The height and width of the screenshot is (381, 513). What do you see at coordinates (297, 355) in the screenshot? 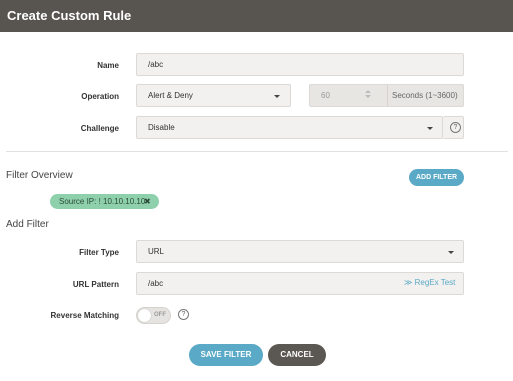
I see `cancel-button: CANCEL` at bounding box center [297, 355].